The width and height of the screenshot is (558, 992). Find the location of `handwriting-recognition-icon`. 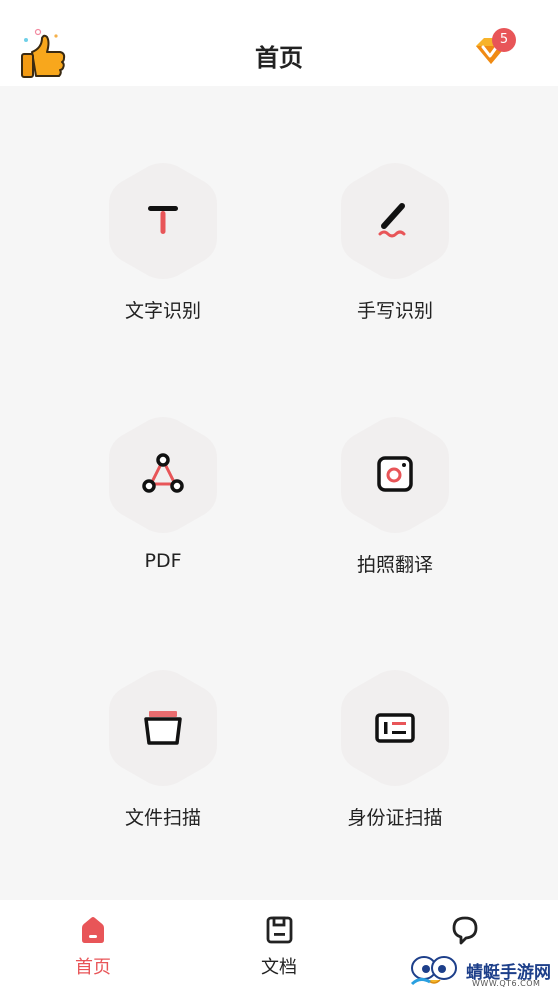

handwriting-recognition-icon is located at coordinates (392, 220).